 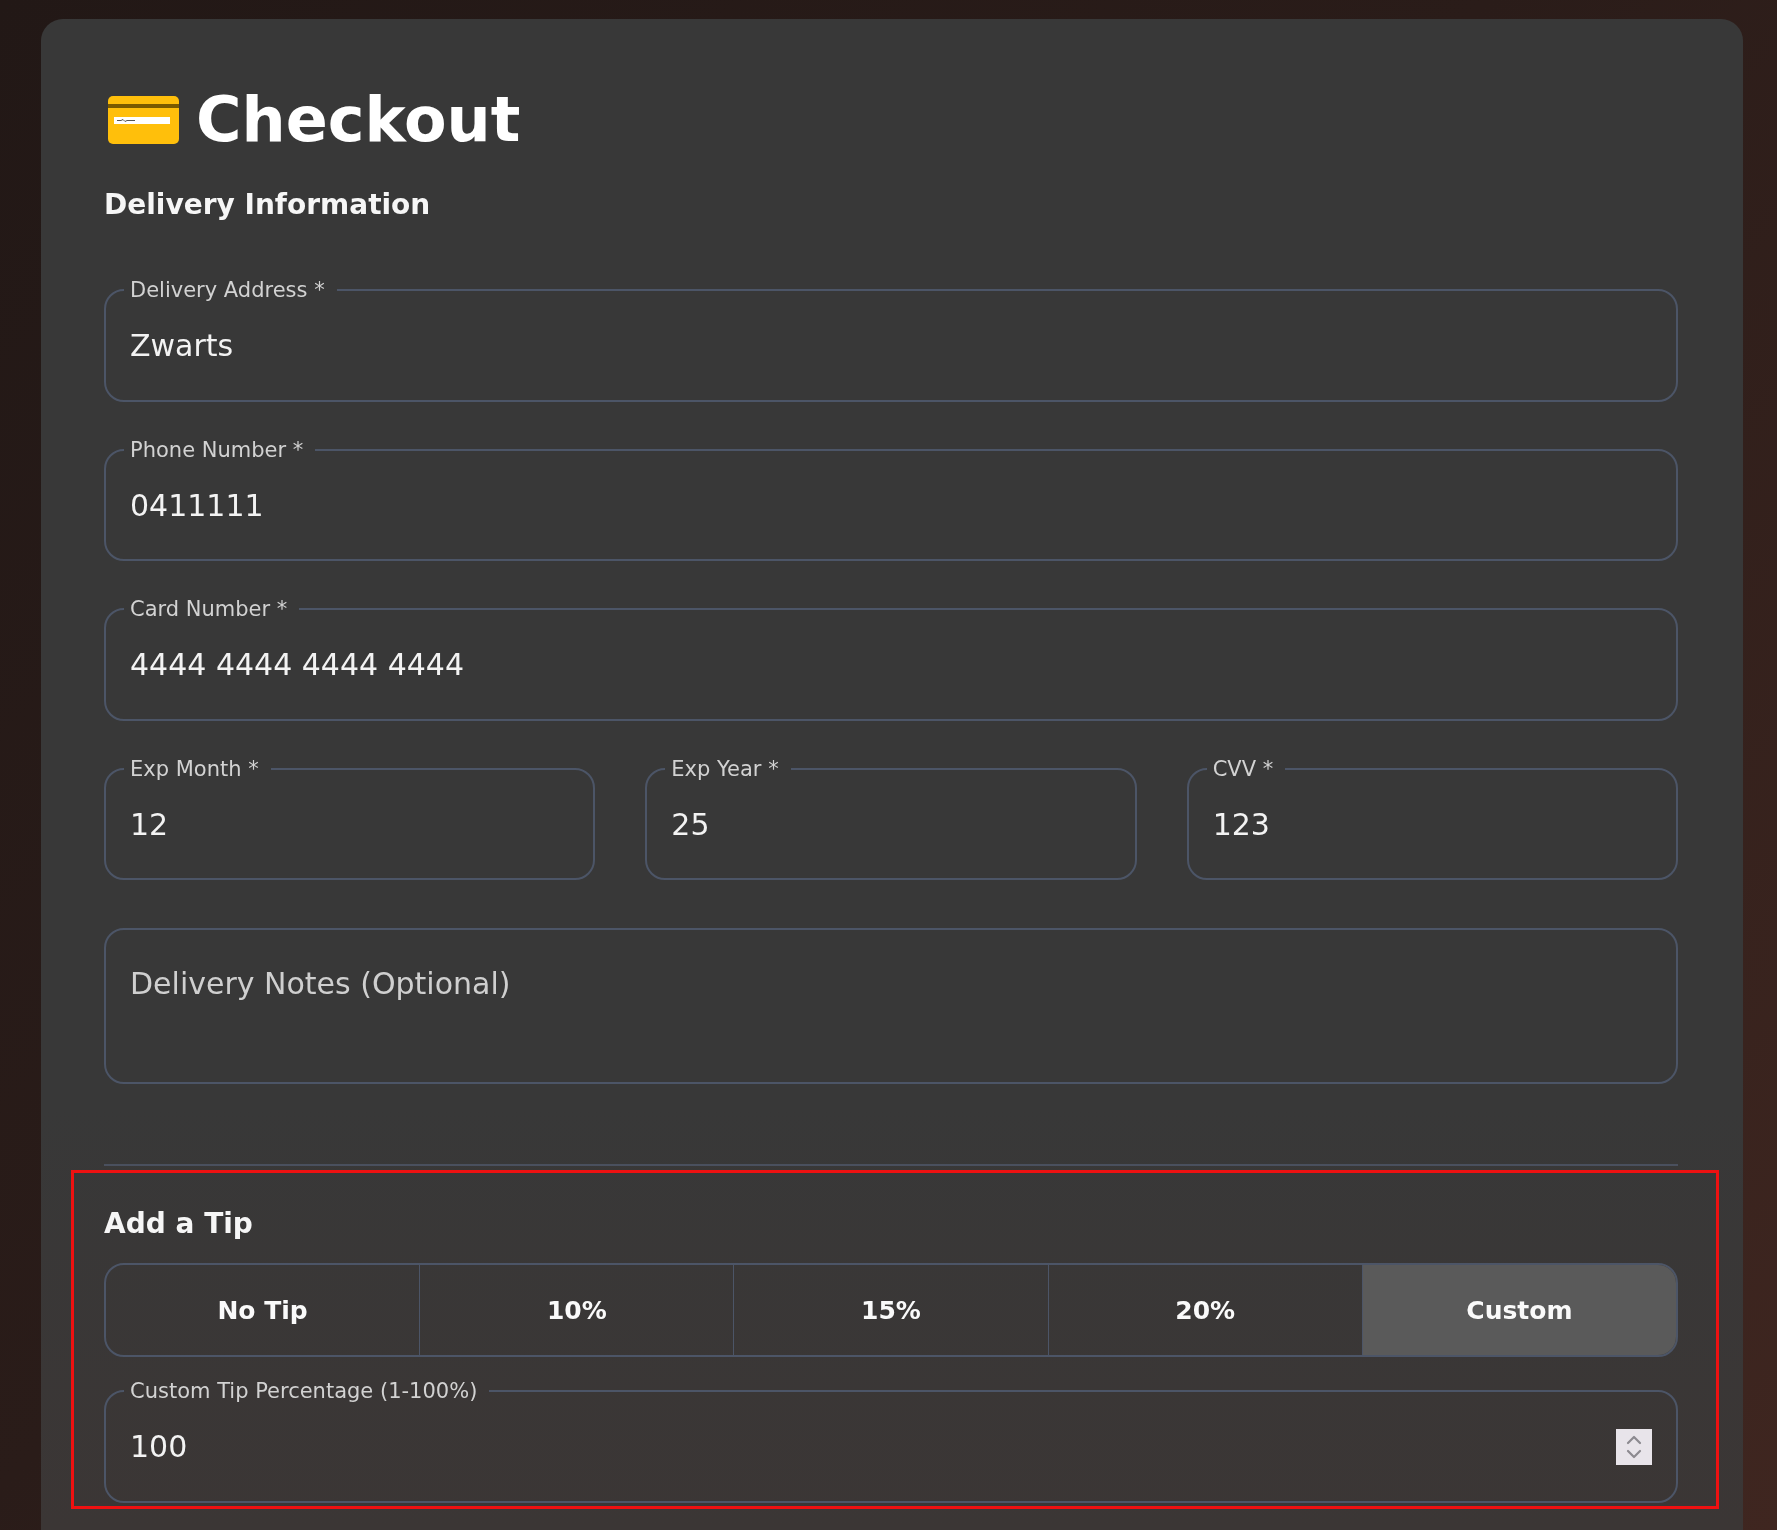 What do you see at coordinates (891, 1006) in the screenshot?
I see `text-area-field: Delivery Notes (Optional)` at bounding box center [891, 1006].